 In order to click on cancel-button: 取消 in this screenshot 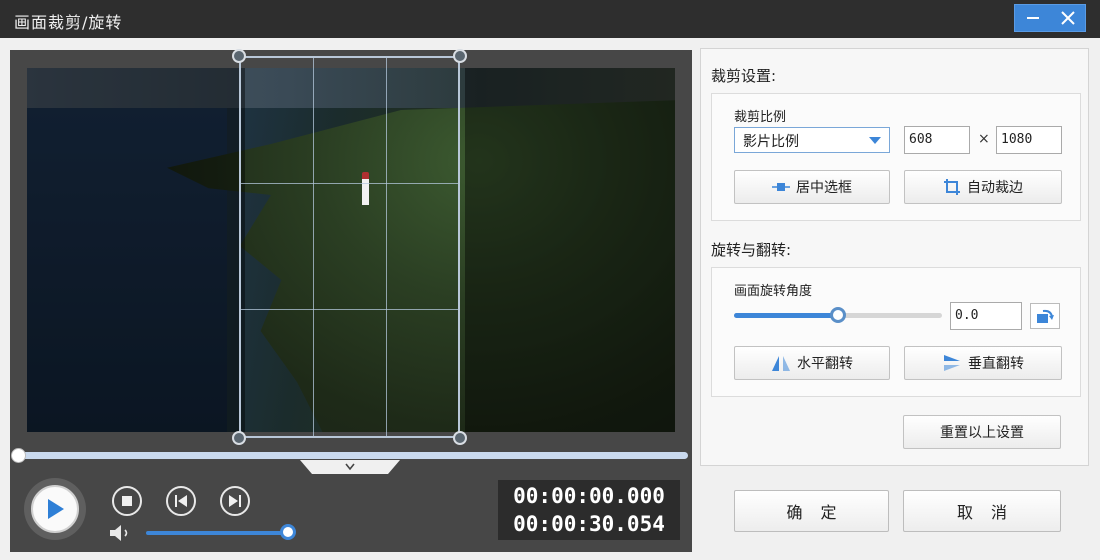, I will do `click(982, 511)`.